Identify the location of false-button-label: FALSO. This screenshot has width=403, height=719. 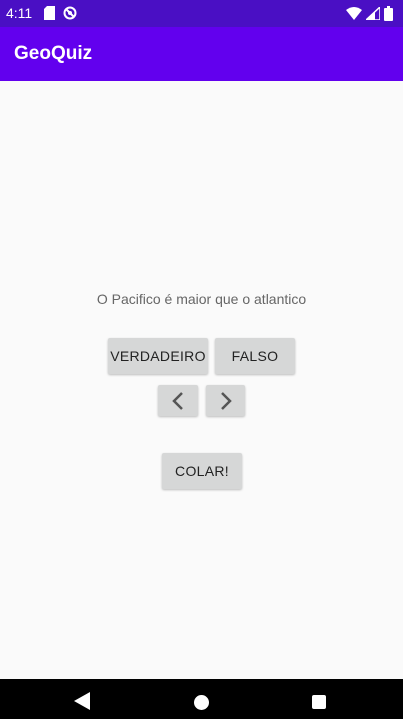
(255, 356).